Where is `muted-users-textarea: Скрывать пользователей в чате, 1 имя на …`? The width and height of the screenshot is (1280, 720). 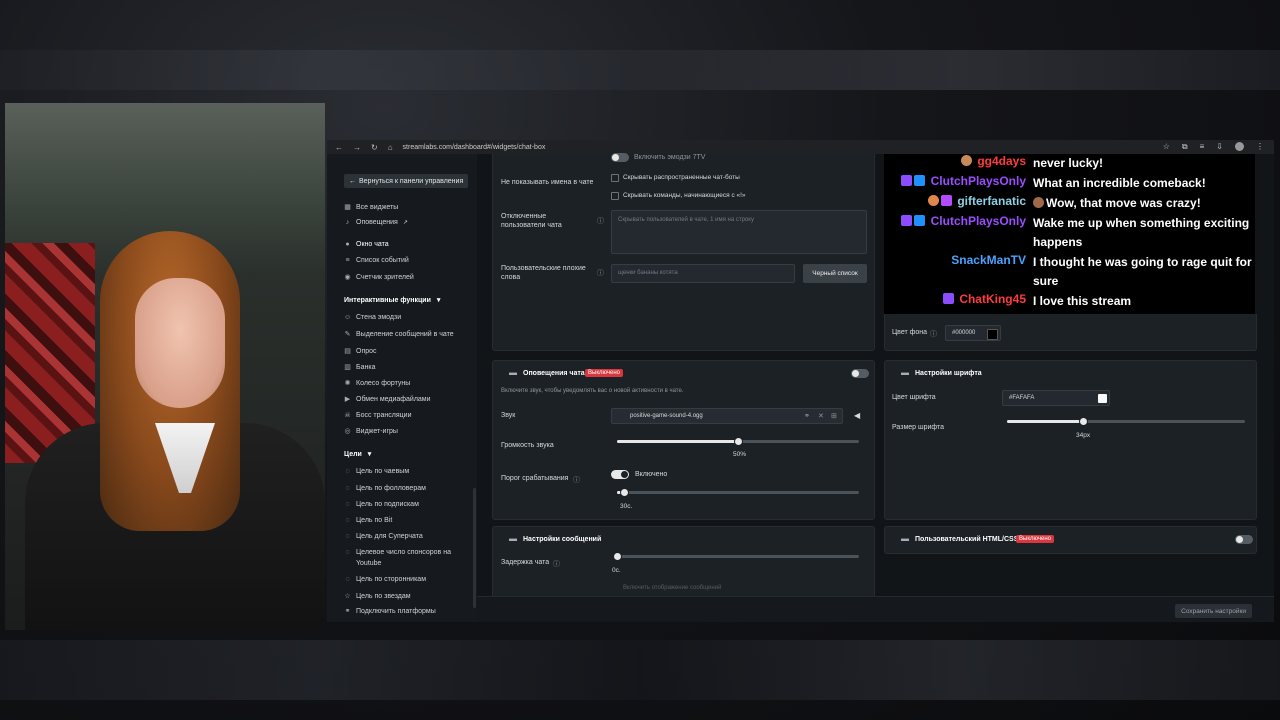
muted-users-textarea: Скрывать пользователей в чате, 1 имя на … is located at coordinates (739, 232).